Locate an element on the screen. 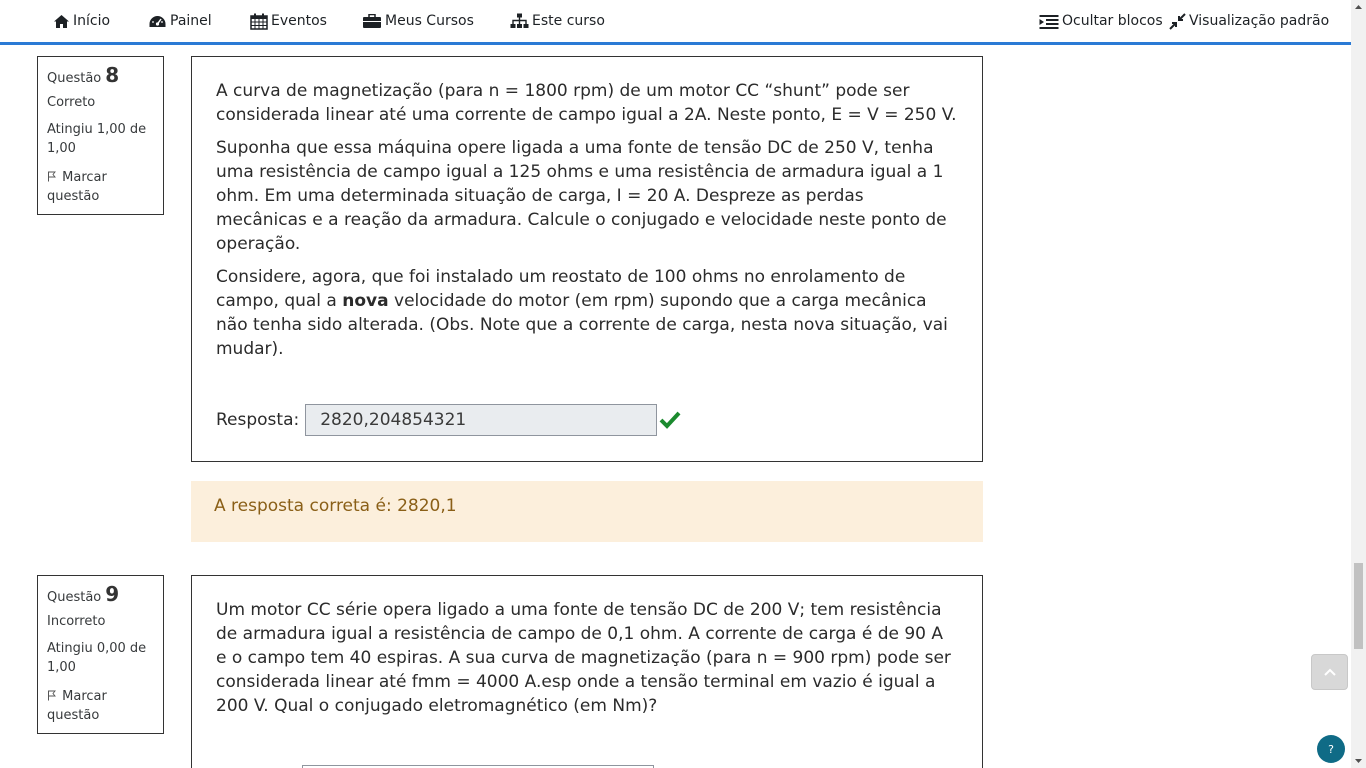 The width and height of the screenshot is (1366, 768). answer-label: Resposta: is located at coordinates (258, 420).